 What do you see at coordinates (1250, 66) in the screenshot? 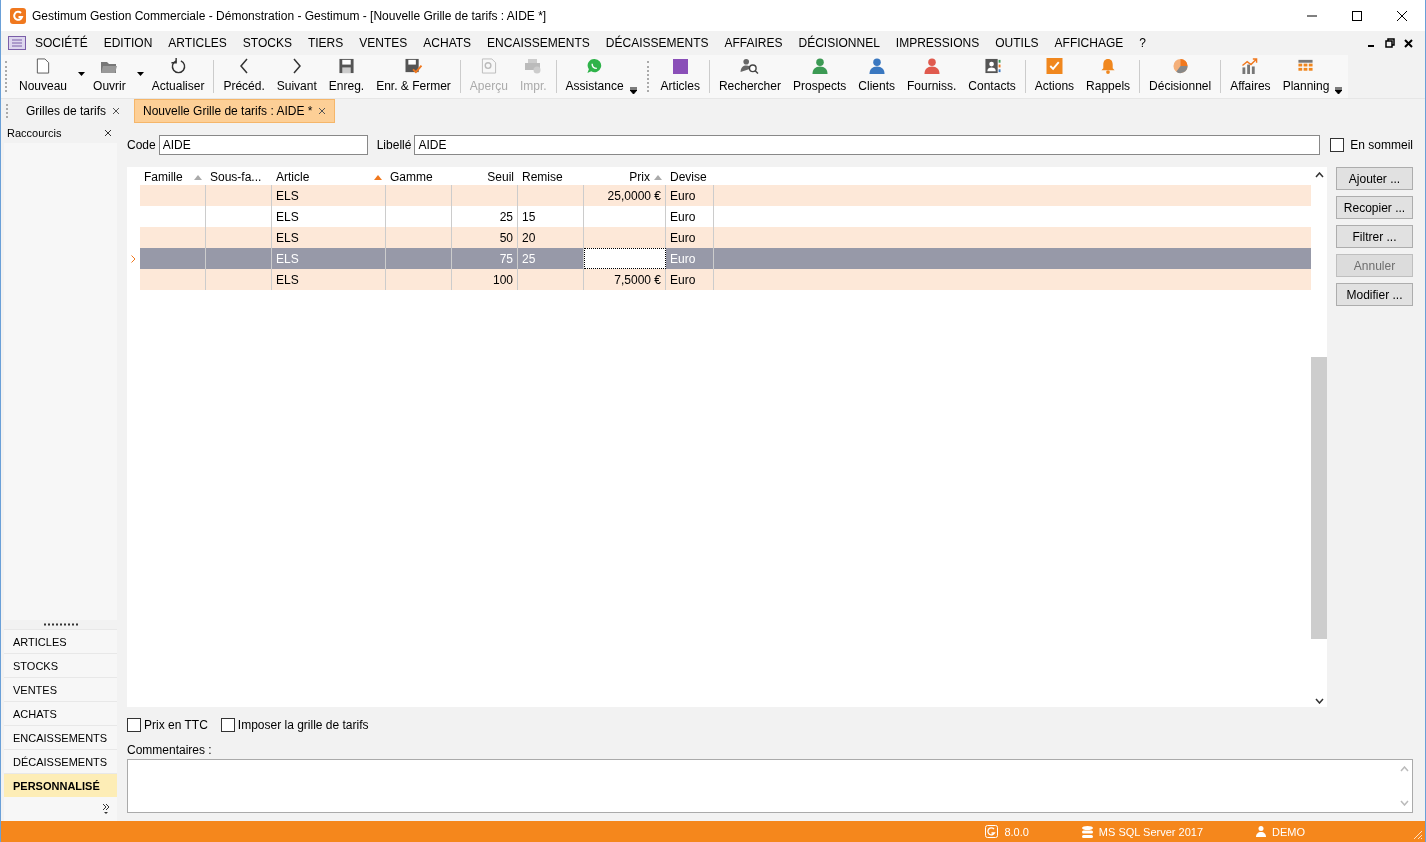
I see `bar-chart-icon` at bounding box center [1250, 66].